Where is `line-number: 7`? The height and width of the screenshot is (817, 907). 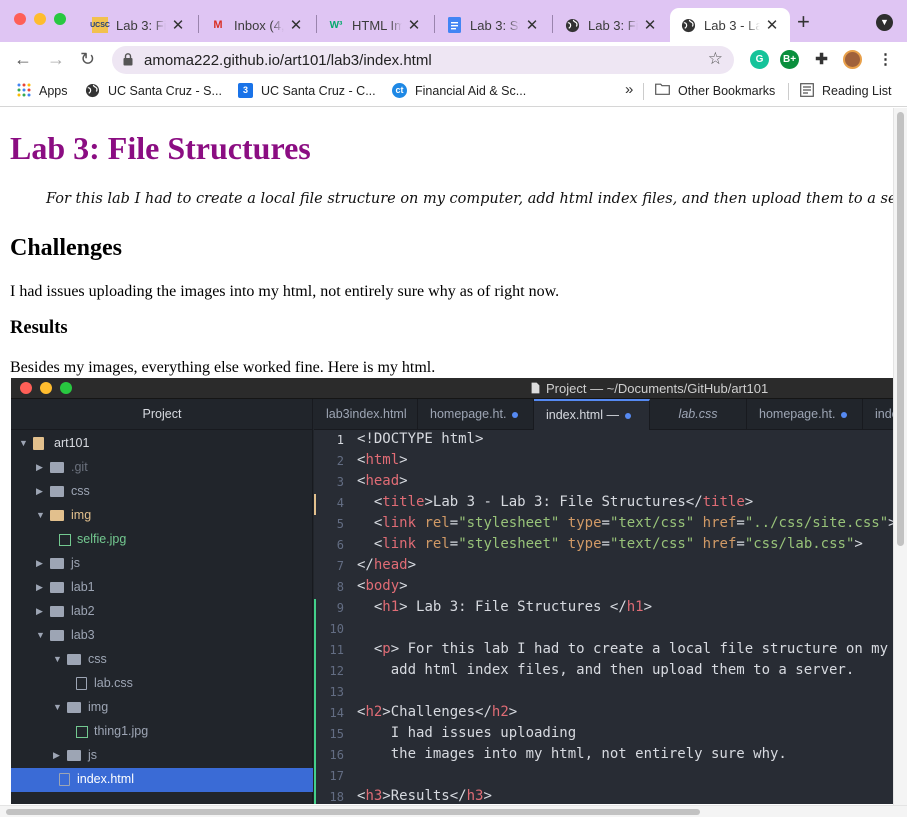
line-number: 7 is located at coordinates (340, 566).